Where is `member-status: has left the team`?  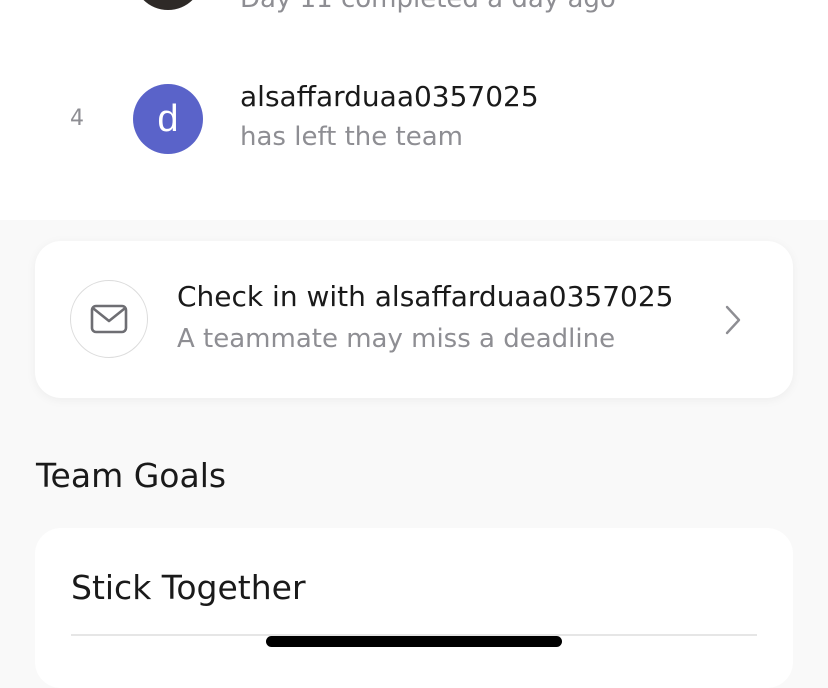
member-status: has left the team is located at coordinates (351, 137).